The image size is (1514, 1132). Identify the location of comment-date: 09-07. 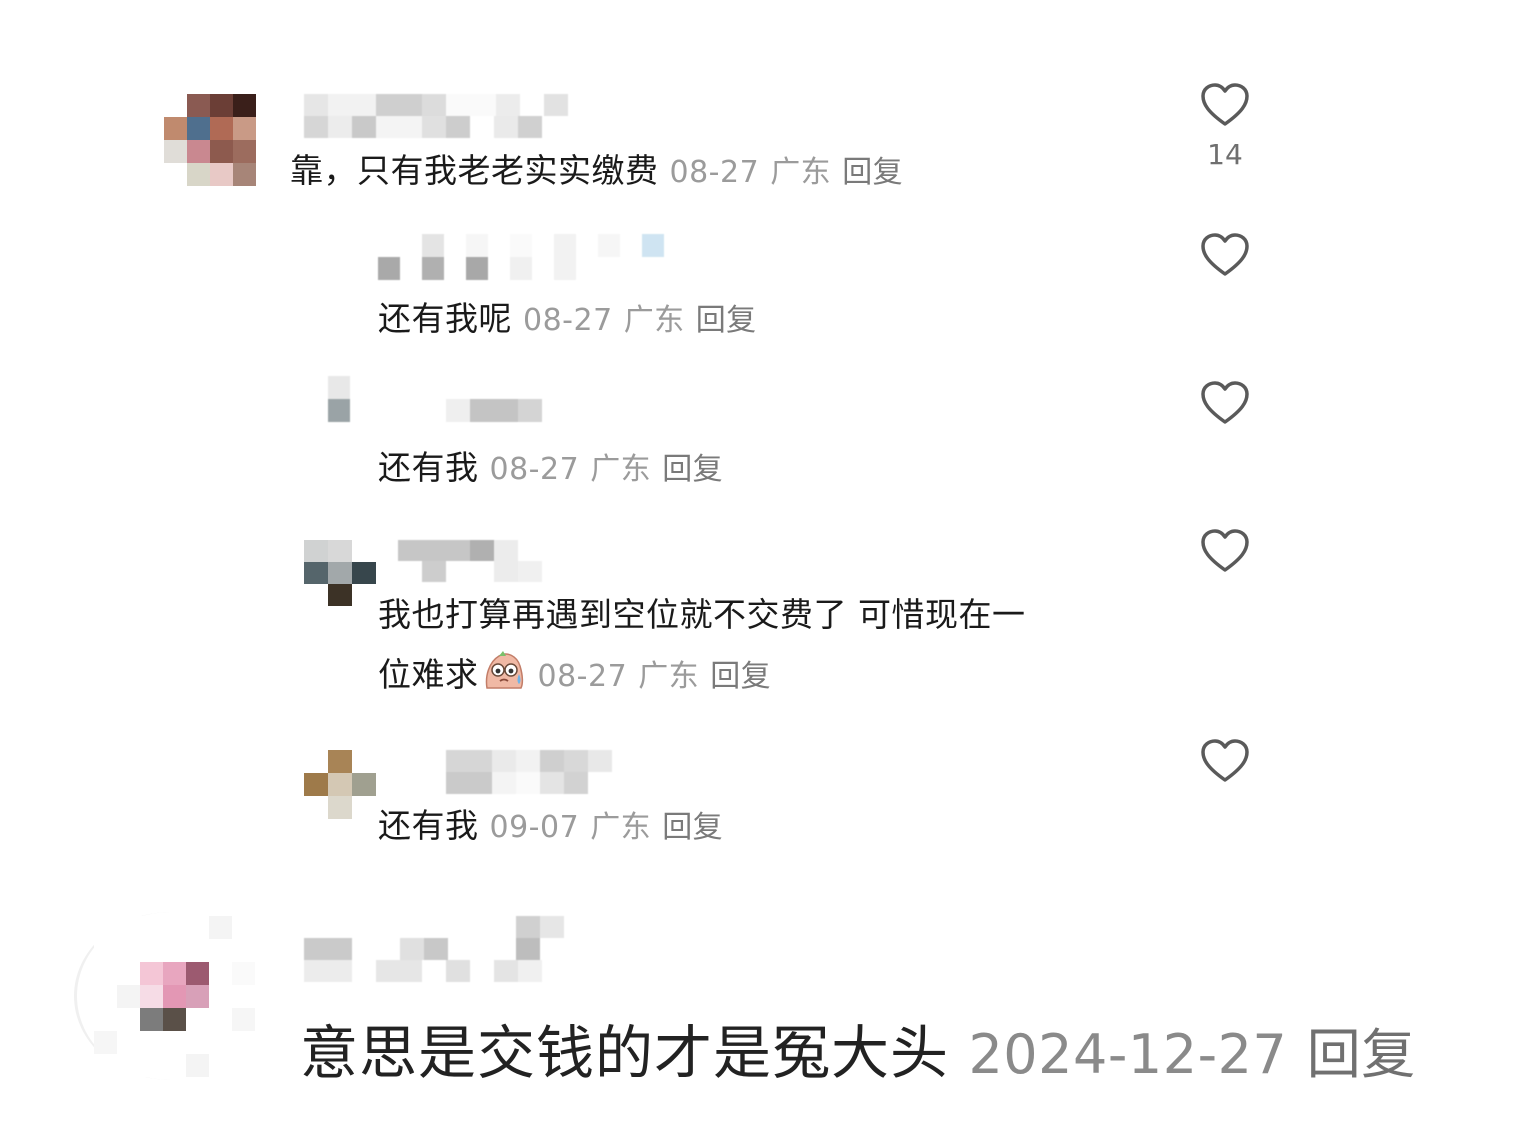
(534, 827).